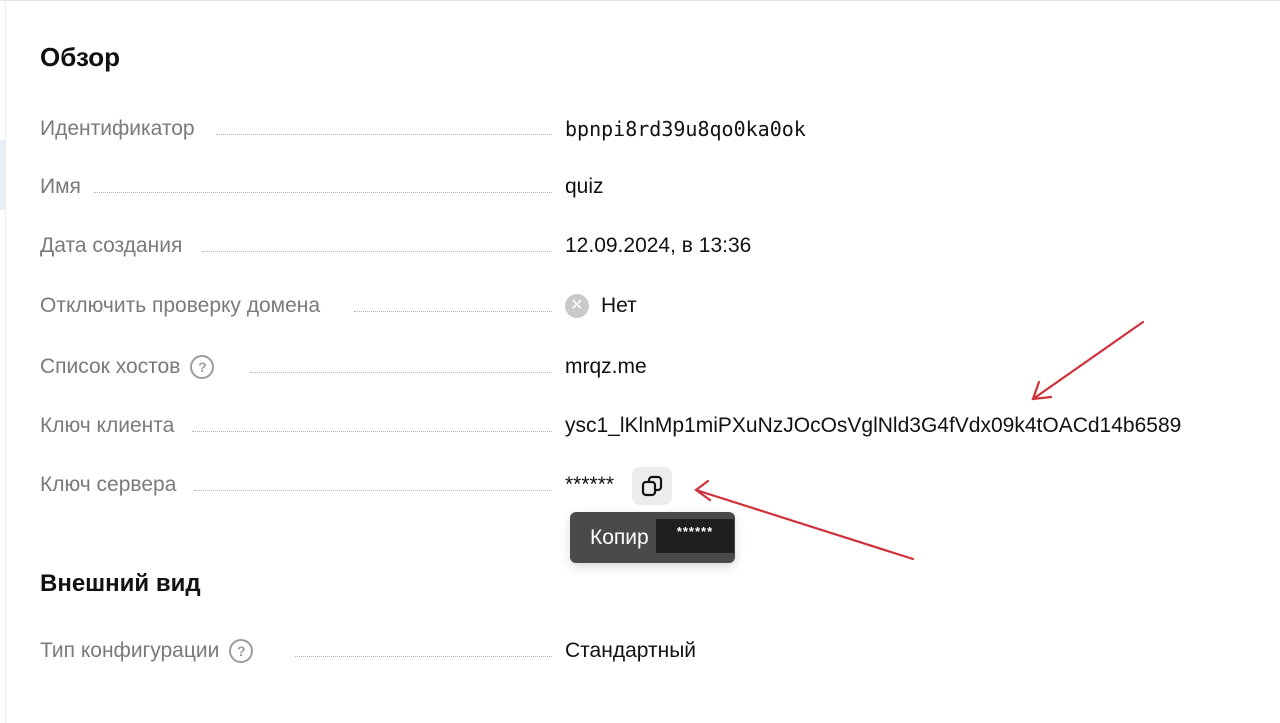 The width and height of the screenshot is (1280, 723). I want to click on row-server-key: Ключ сервера ******, so click(640, 486).